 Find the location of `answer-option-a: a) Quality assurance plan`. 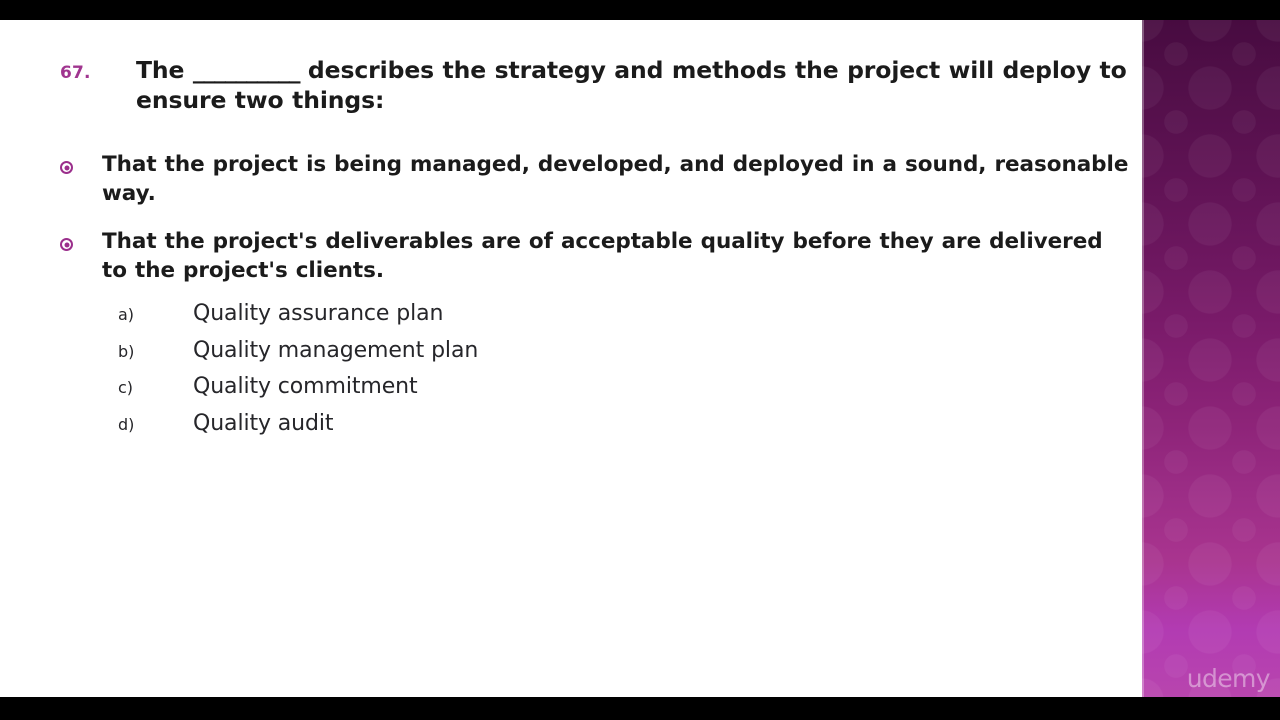

answer-option-a: a) Quality assurance plan is located at coordinates (518, 321).